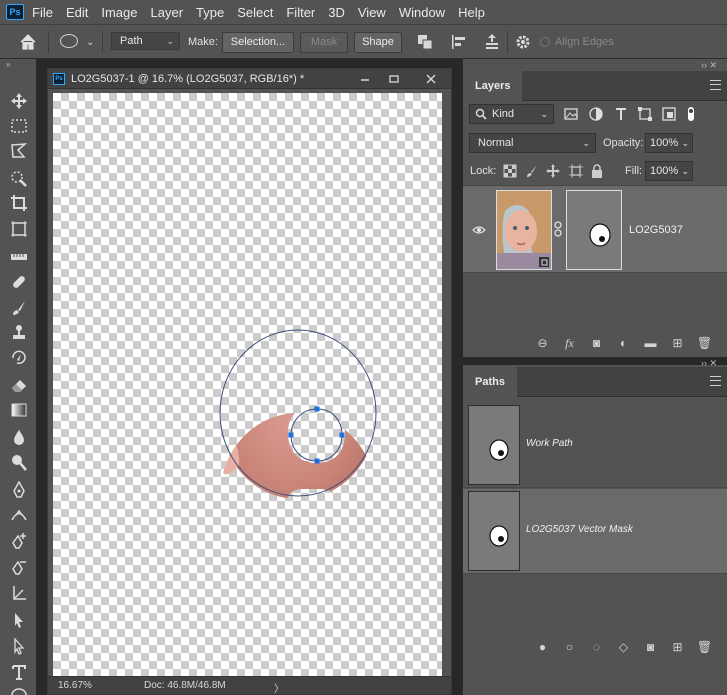 The width and height of the screenshot is (727, 695). Describe the element at coordinates (422, 12) in the screenshot. I see `menu-window: Window` at that location.